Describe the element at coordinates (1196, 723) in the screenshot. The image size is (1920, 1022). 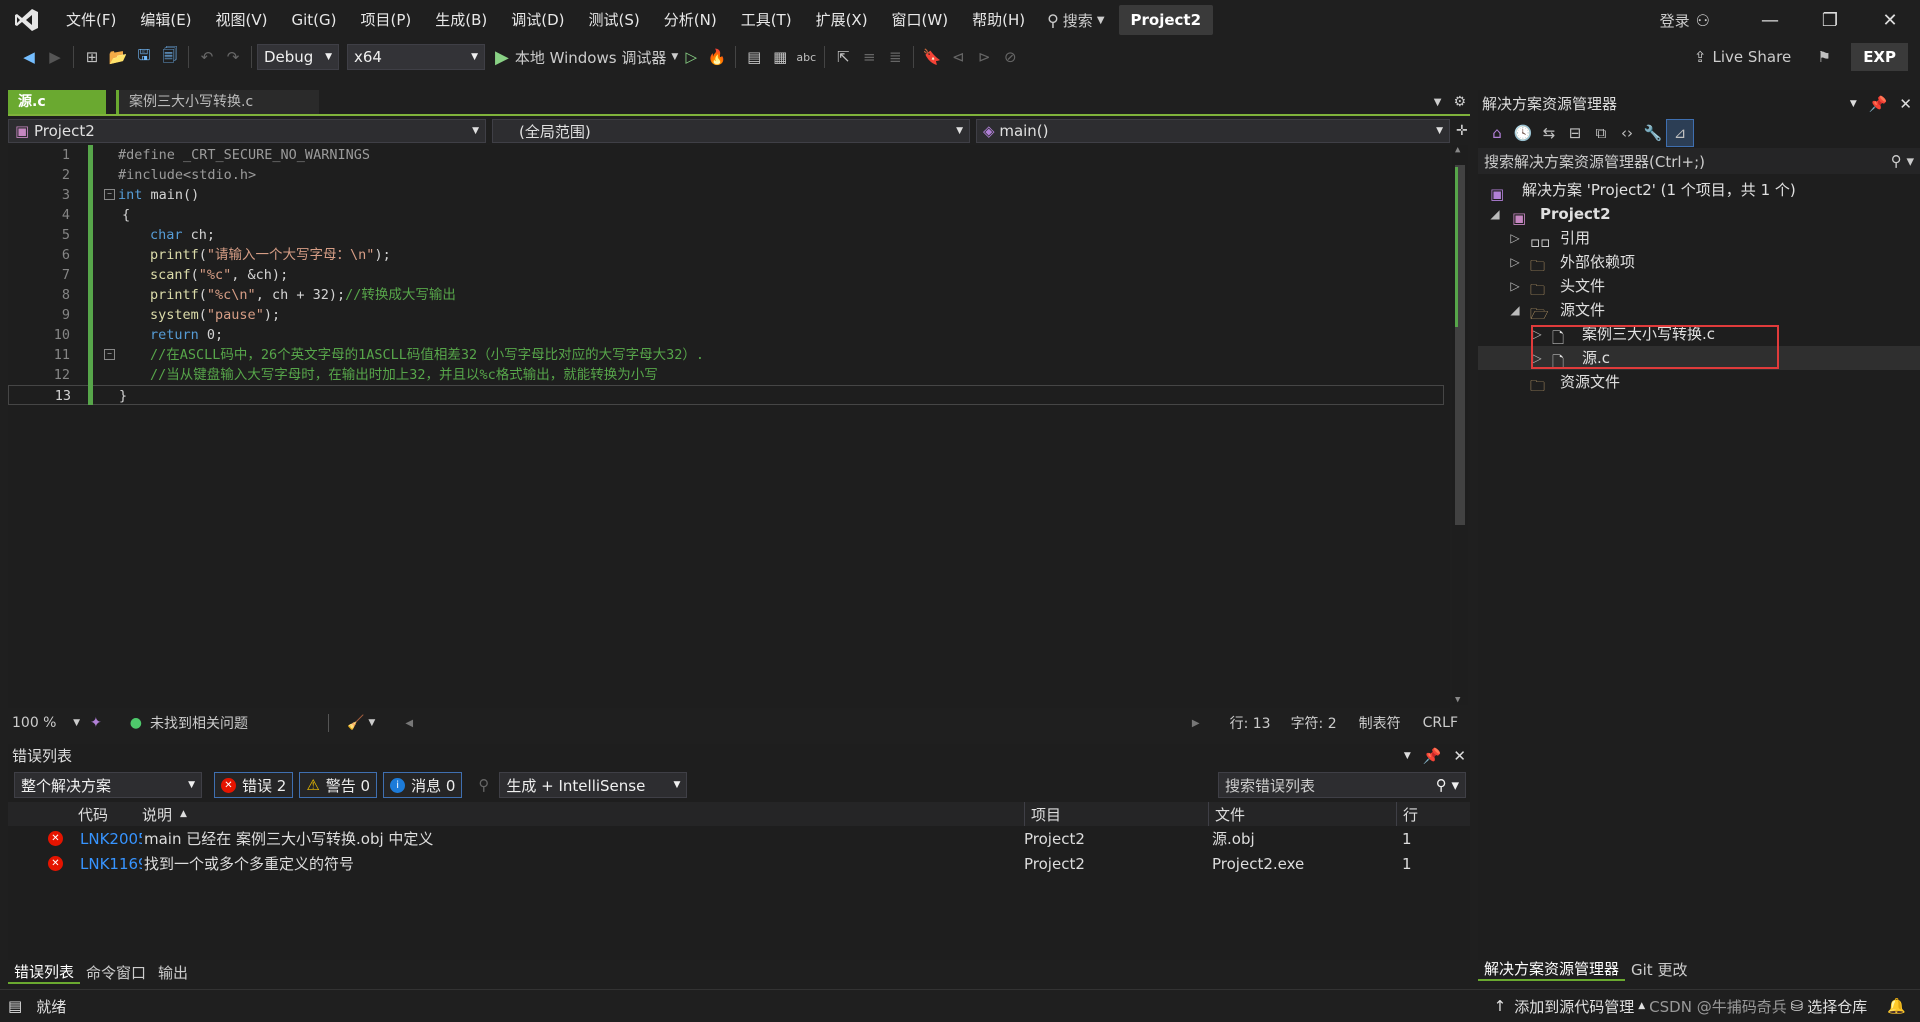
I see `scroll-right-icon: ▶` at that location.